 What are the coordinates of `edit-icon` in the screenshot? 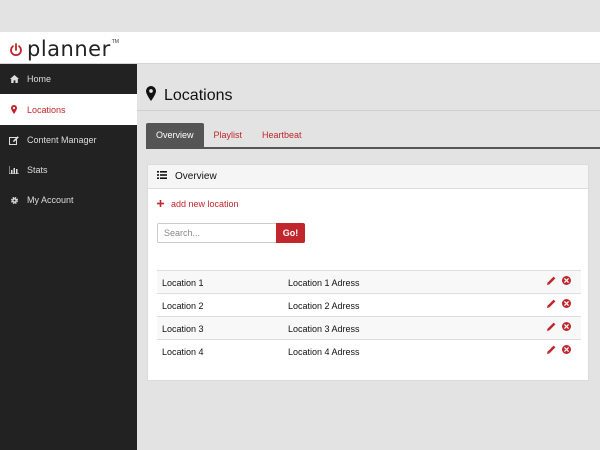 It's located at (14, 140).